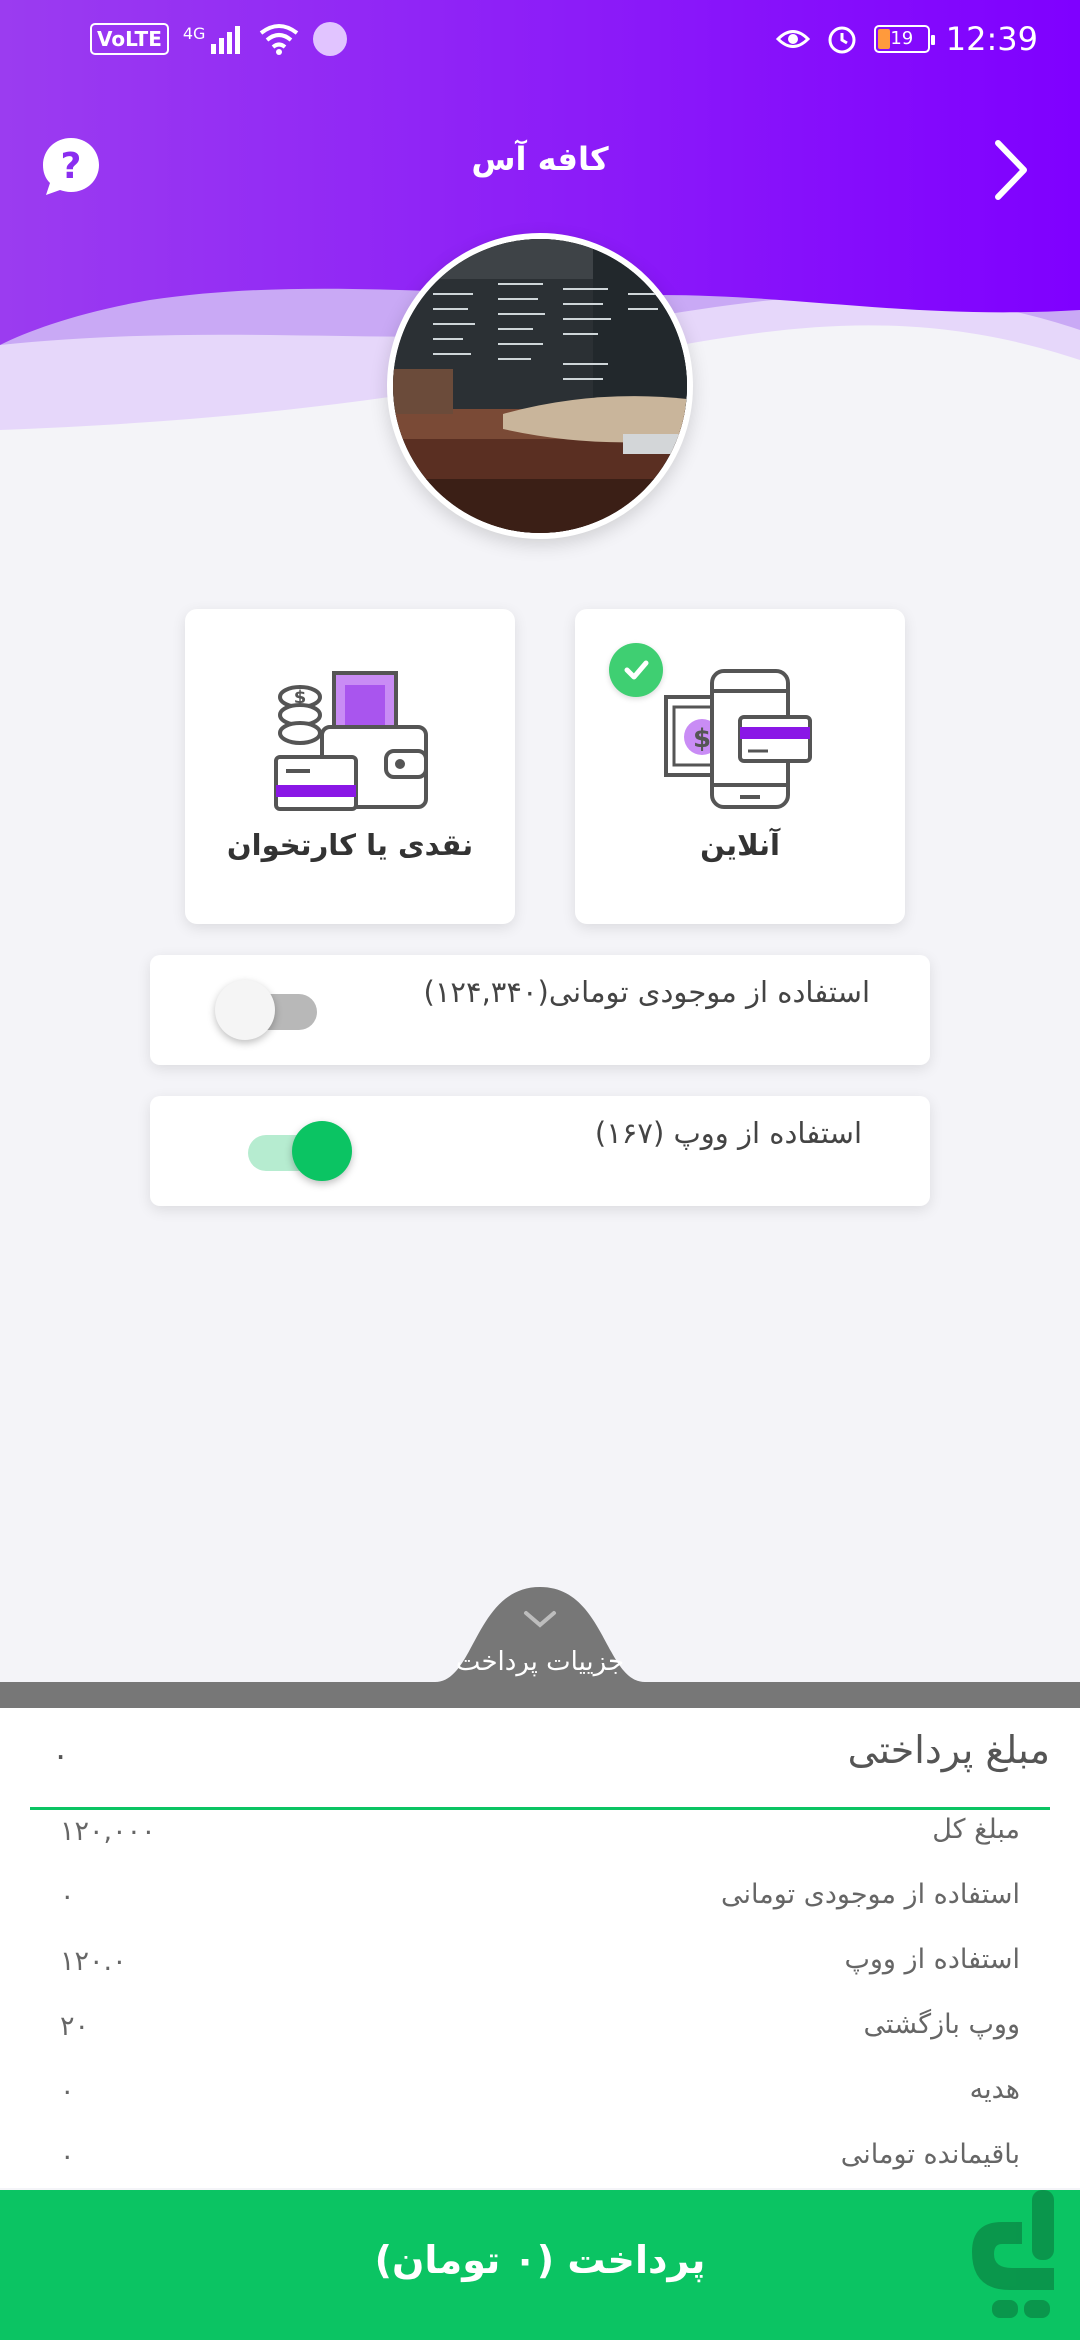 This screenshot has height=2340, width=1080. What do you see at coordinates (540, 1151) in the screenshot?
I see `woop-toggle-row: استفاده از ووپ (۱۶۷)` at bounding box center [540, 1151].